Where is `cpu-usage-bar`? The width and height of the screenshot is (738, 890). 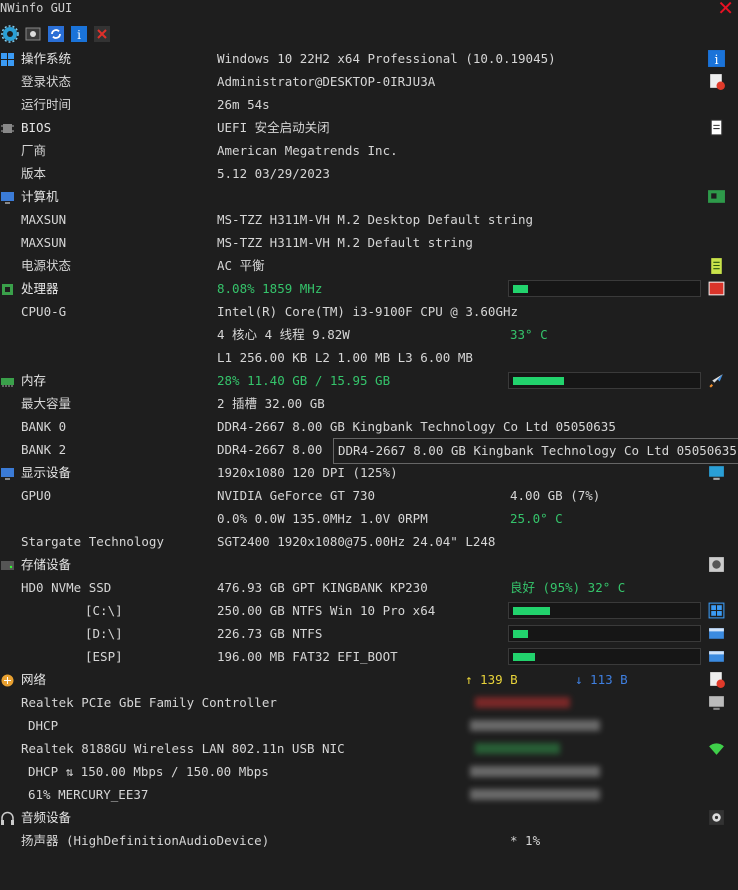
cpu-usage-bar is located at coordinates (604, 288).